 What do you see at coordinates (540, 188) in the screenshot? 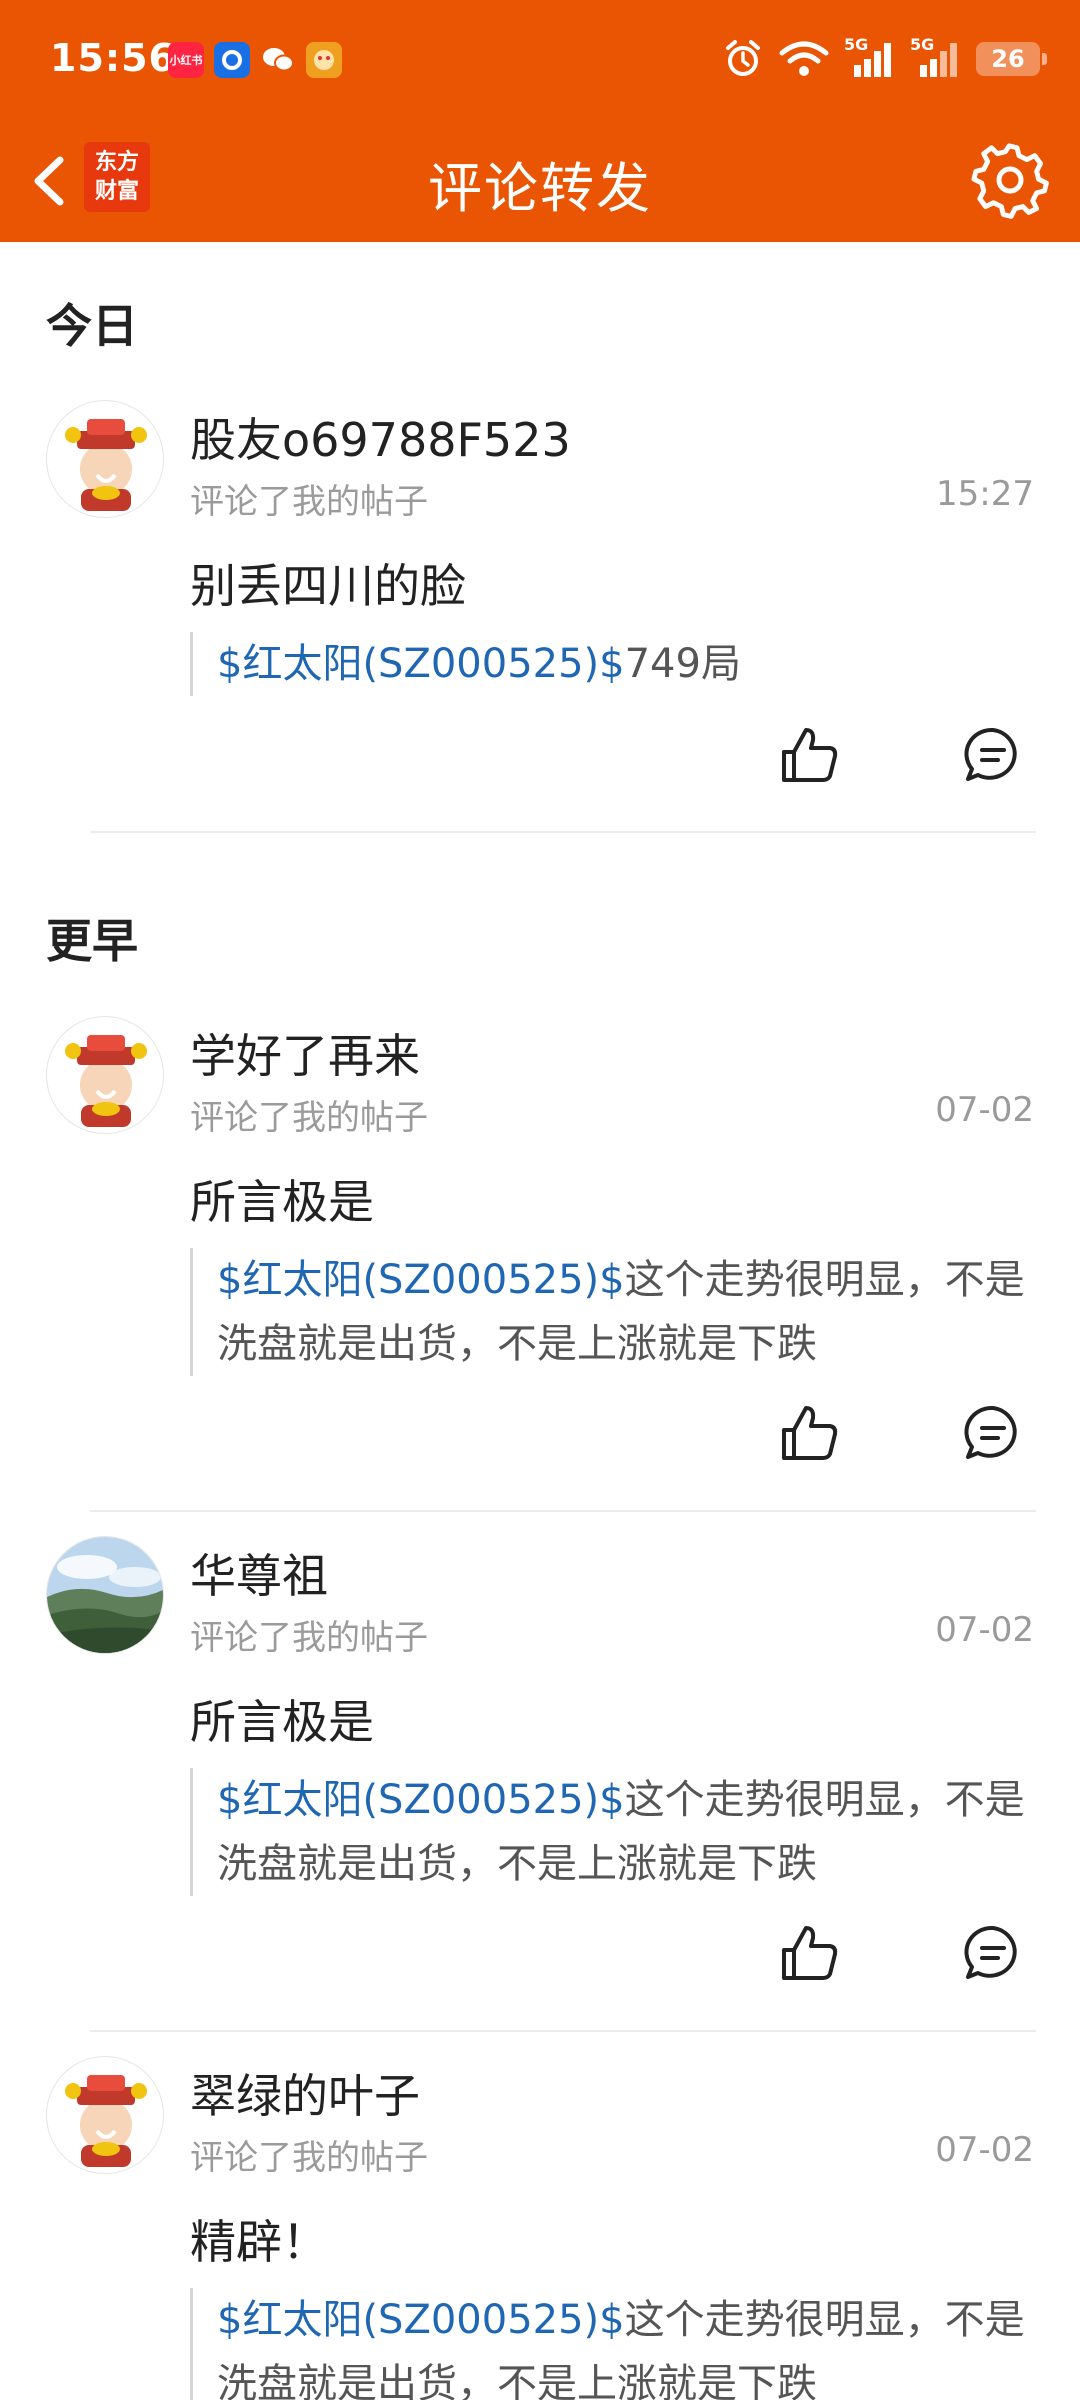
I see `page-title: 评论转发` at bounding box center [540, 188].